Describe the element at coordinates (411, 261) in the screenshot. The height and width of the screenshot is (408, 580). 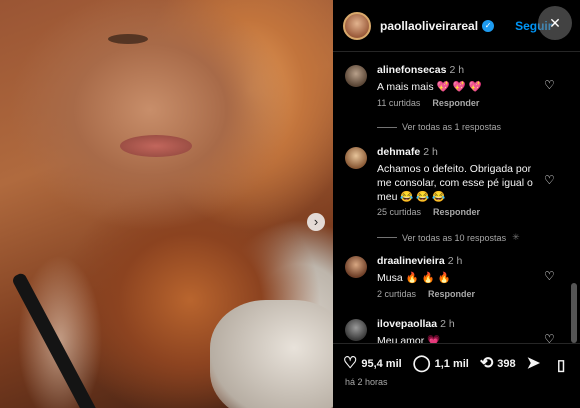
I see `comment-username: draalinevieira` at that location.